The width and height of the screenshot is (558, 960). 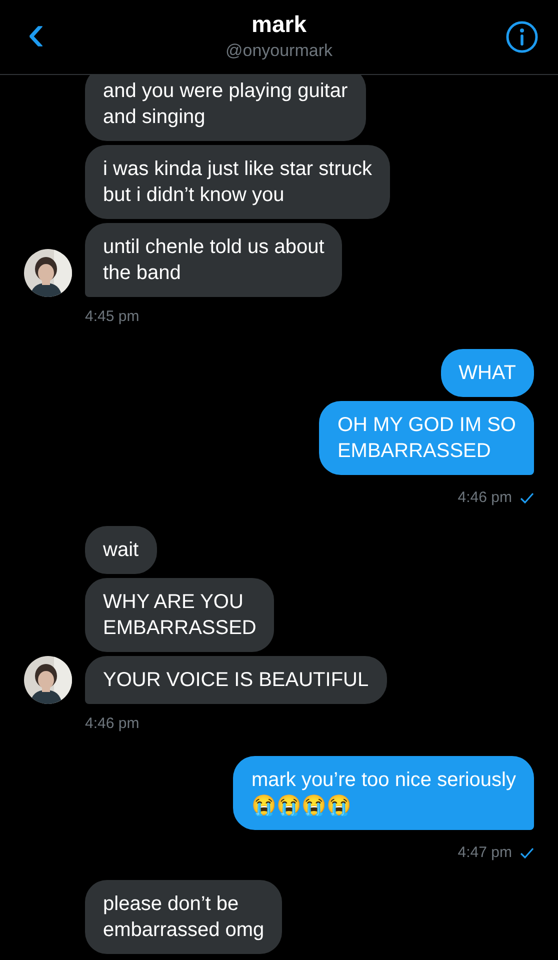 What do you see at coordinates (36, 33) in the screenshot?
I see `back-button: ‹` at bounding box center [36, 33].